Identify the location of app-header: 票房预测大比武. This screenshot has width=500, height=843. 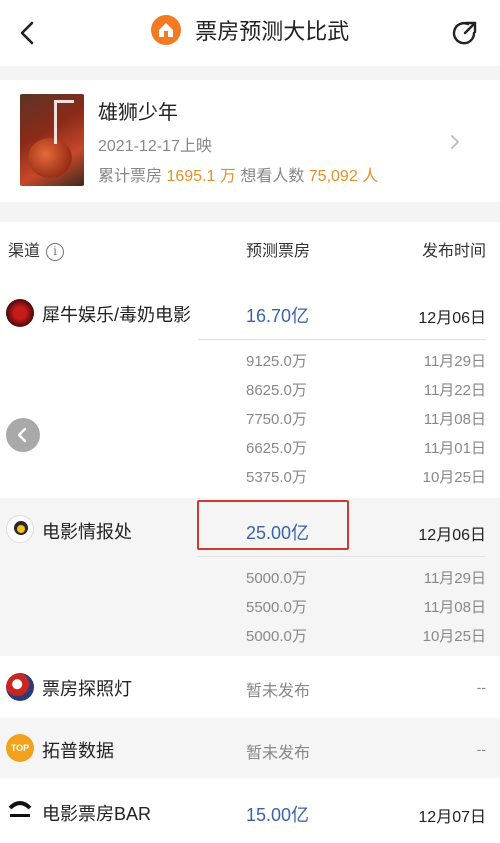
(250, 33).